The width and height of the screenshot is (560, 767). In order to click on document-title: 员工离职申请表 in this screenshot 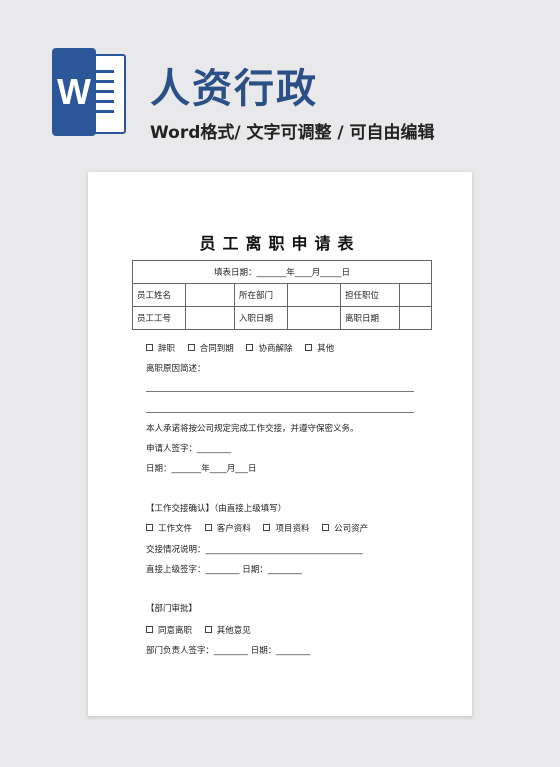, I will do `click(280, 243)`.